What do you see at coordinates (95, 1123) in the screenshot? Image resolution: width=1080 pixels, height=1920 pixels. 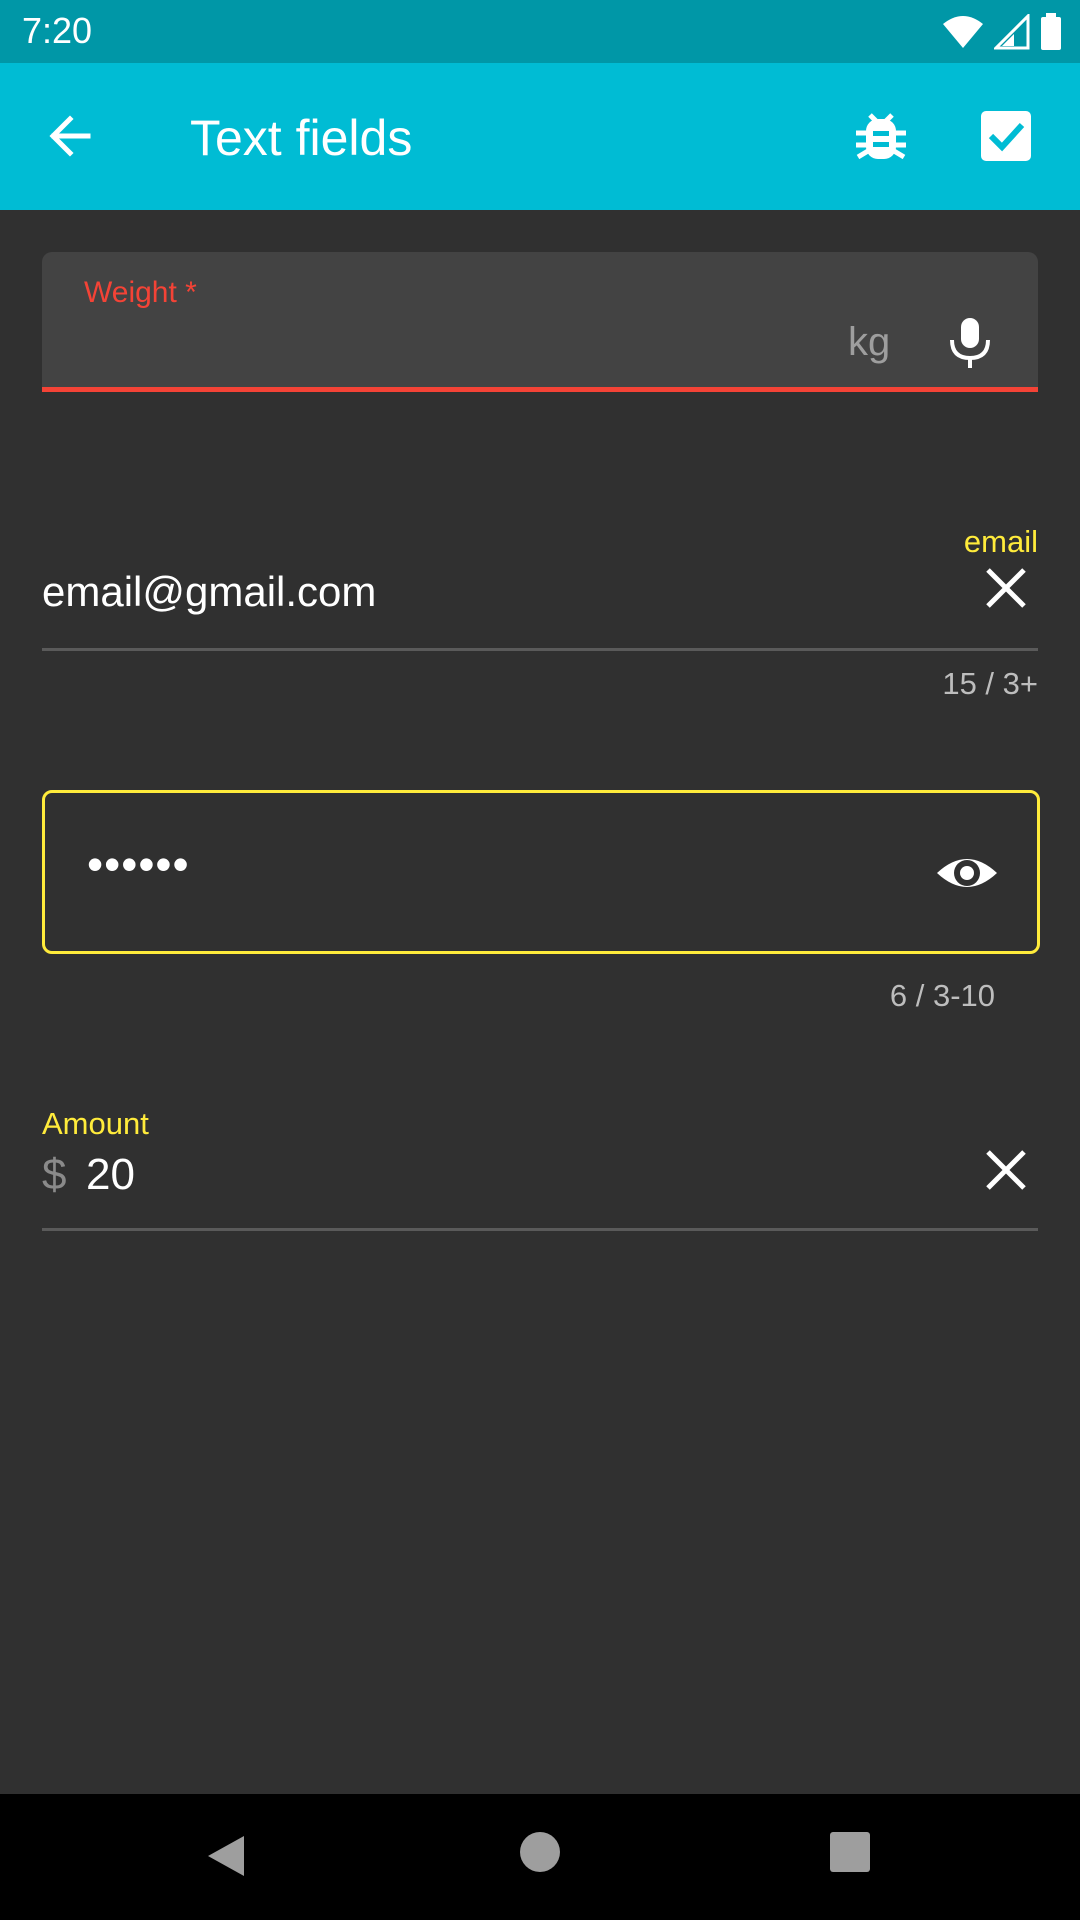 I see `amount-label: Amount` at bounding box center [95, 1123].